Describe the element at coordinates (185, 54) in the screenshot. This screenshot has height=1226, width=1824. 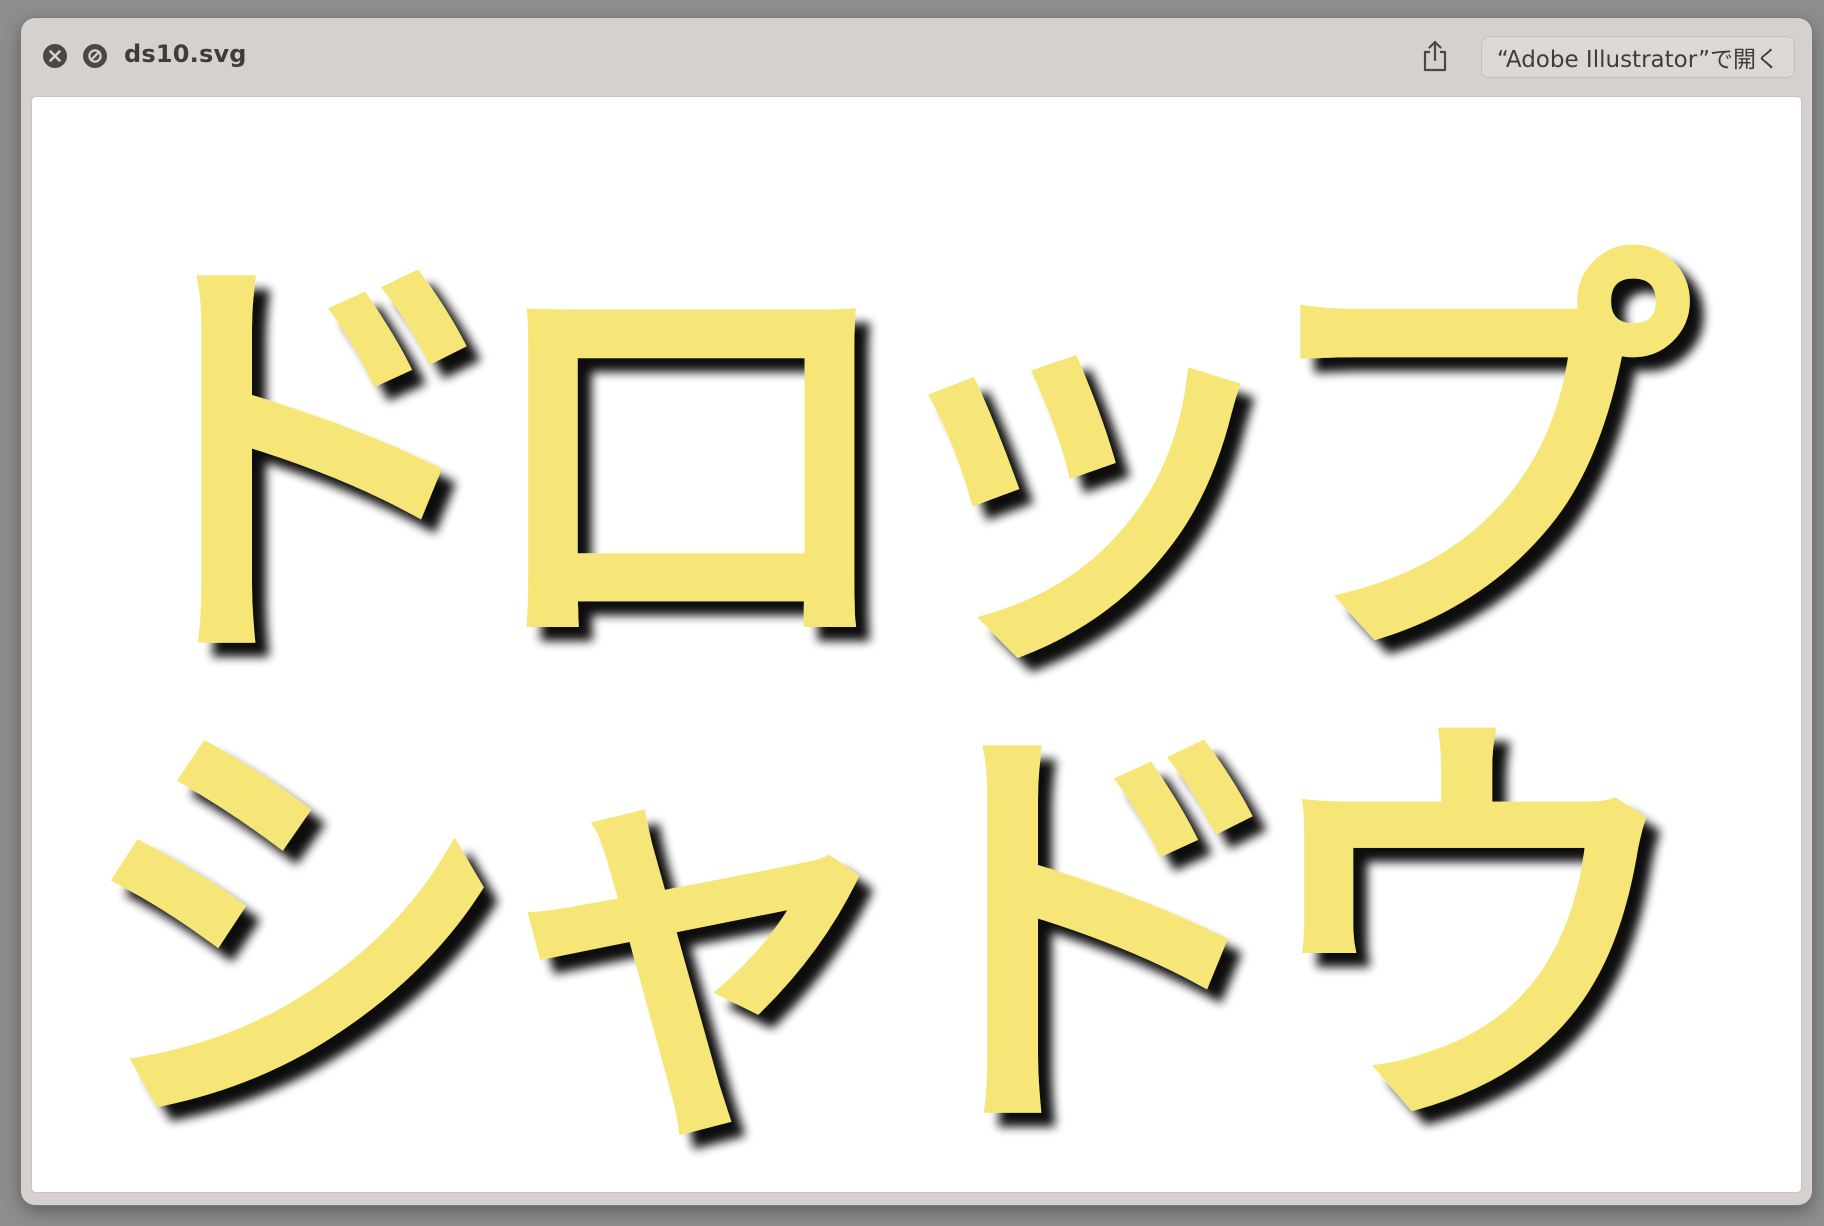
I see `document-title: ds10.svg` at that location.